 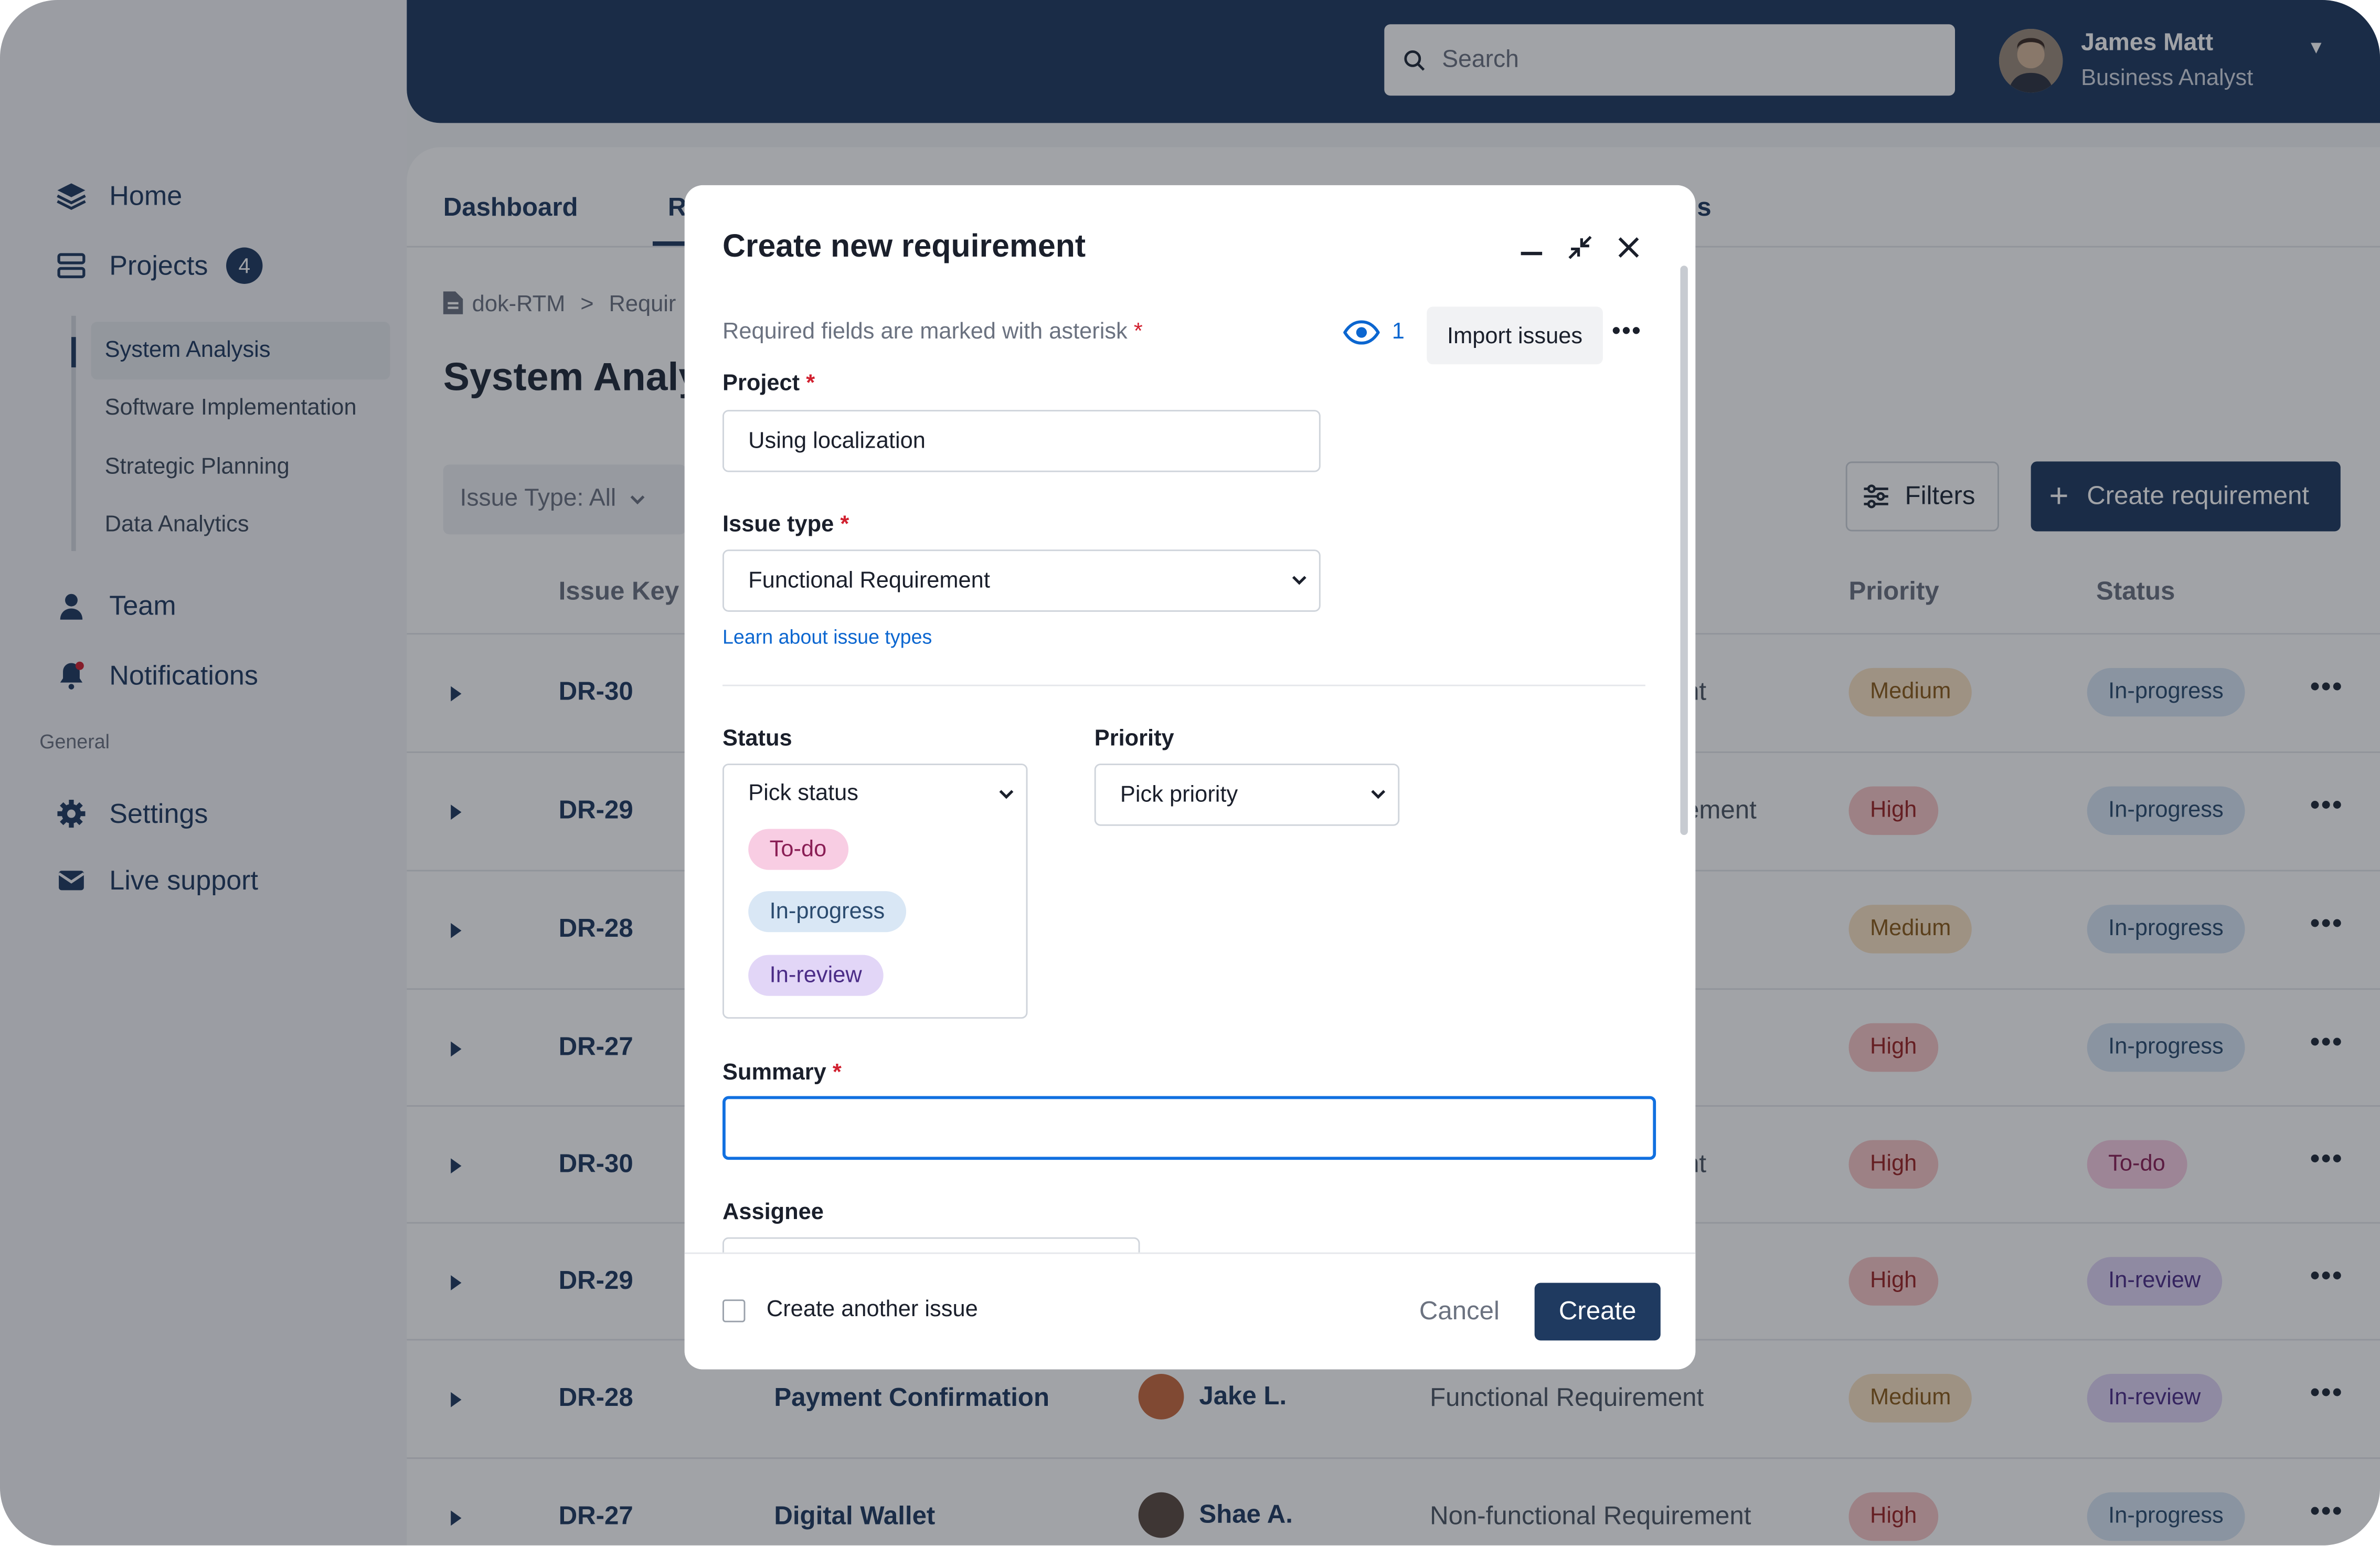 I want to click on create-button: Create, so click(x=1597, y=1312).